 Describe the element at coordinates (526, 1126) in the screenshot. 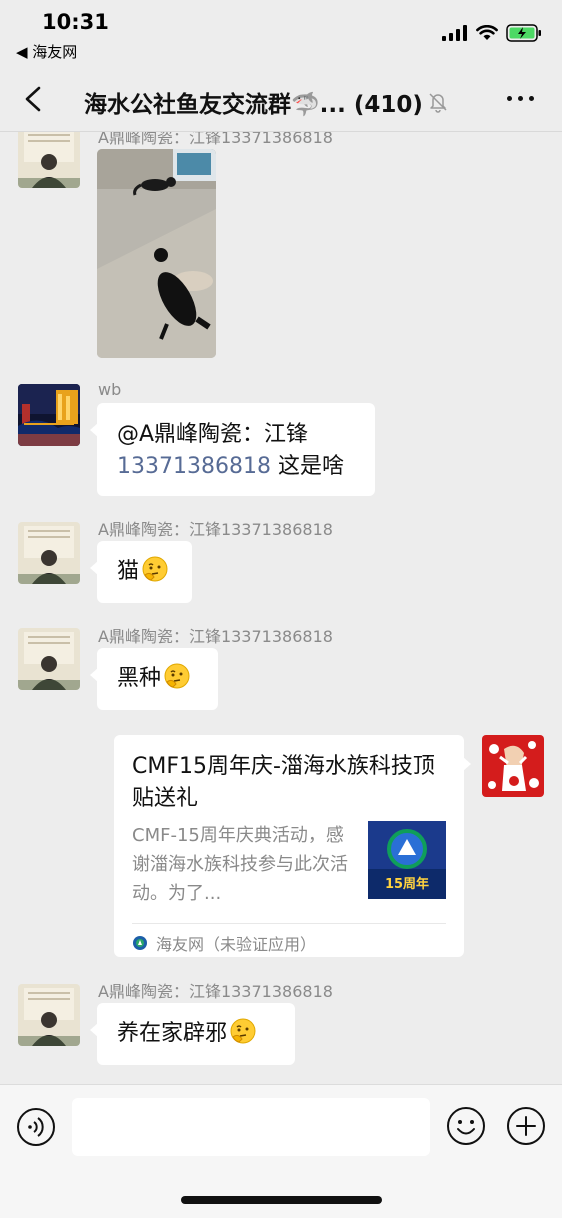

I see `more-functions-plus-icon` at that location.